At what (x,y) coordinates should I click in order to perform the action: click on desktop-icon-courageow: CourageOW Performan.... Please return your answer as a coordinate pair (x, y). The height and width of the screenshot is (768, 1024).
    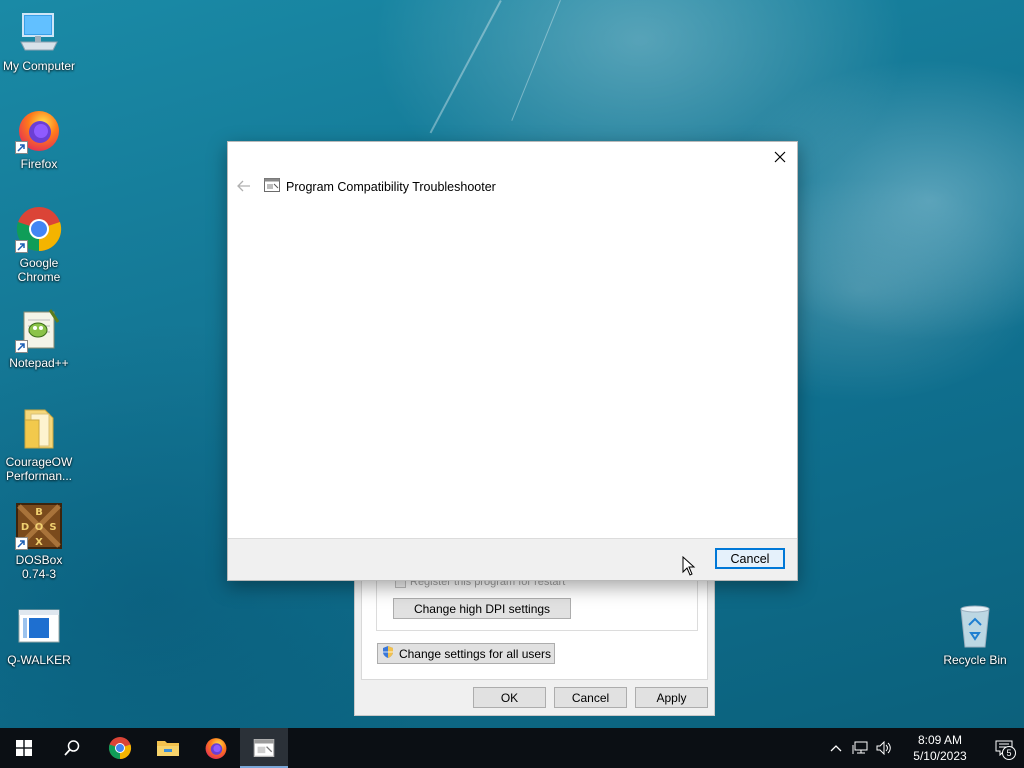
    Looking at the image, I should click on (39, 443).